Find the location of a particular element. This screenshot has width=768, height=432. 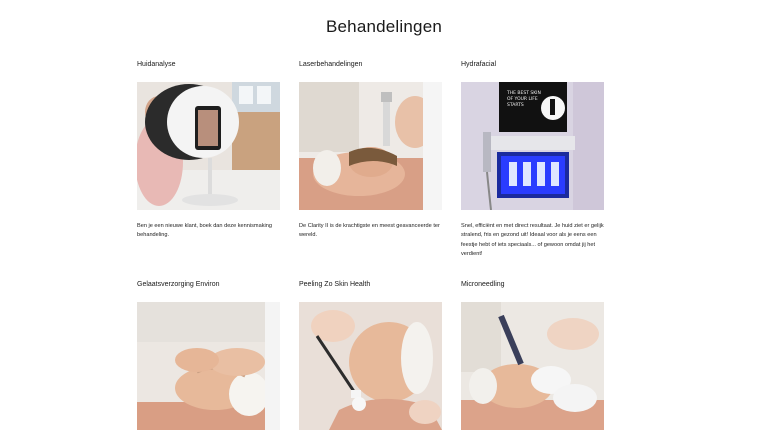

screen-line-3: STARTS is located at coordinates (515, 105).